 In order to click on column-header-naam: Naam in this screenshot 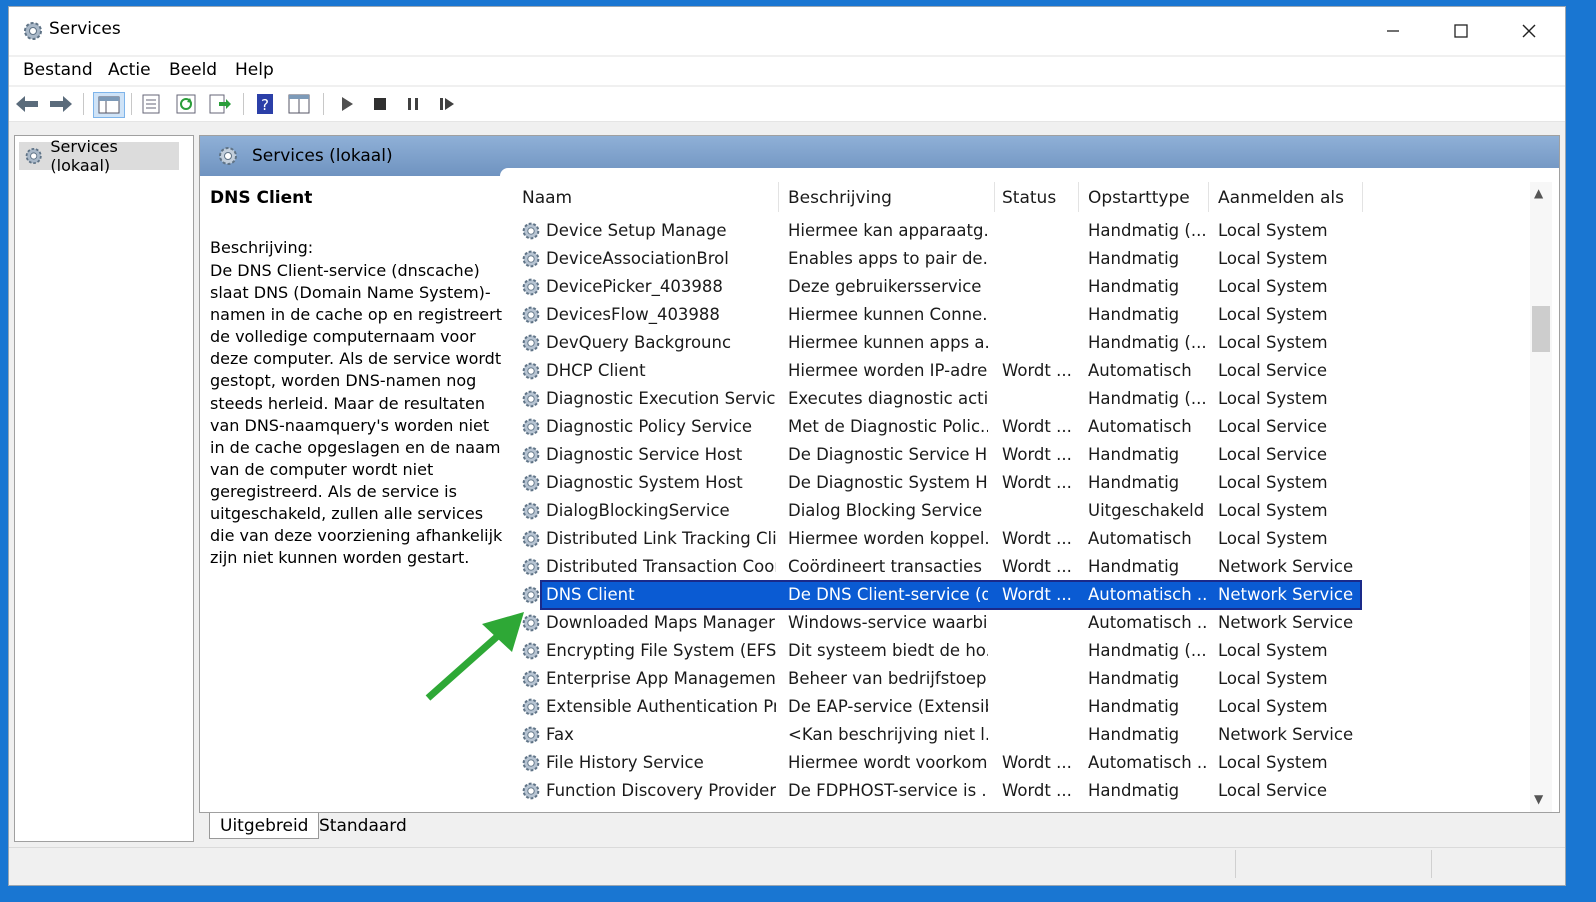, I will do `click(547, 198)`.